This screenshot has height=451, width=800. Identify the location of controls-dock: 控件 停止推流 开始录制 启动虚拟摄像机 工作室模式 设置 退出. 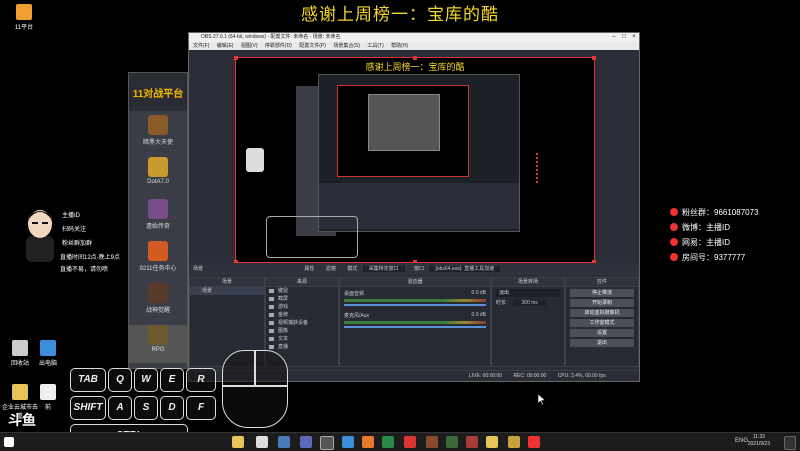
(602, 322).